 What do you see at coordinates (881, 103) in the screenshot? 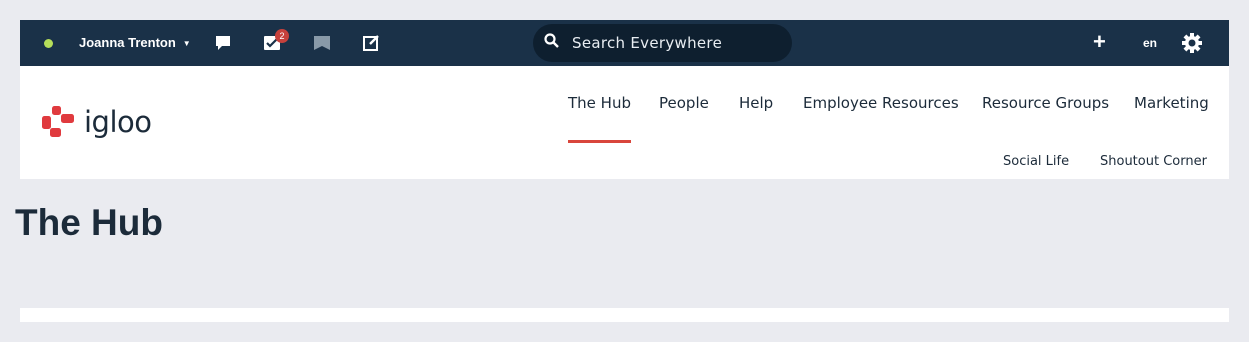
I see `nav-employee-resources: Employee Resources` at bounding box center [881, 103].